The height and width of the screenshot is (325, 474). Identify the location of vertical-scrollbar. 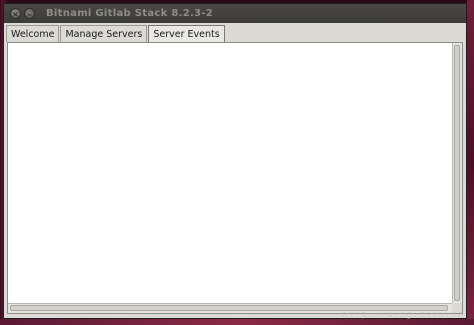
(457, 174).